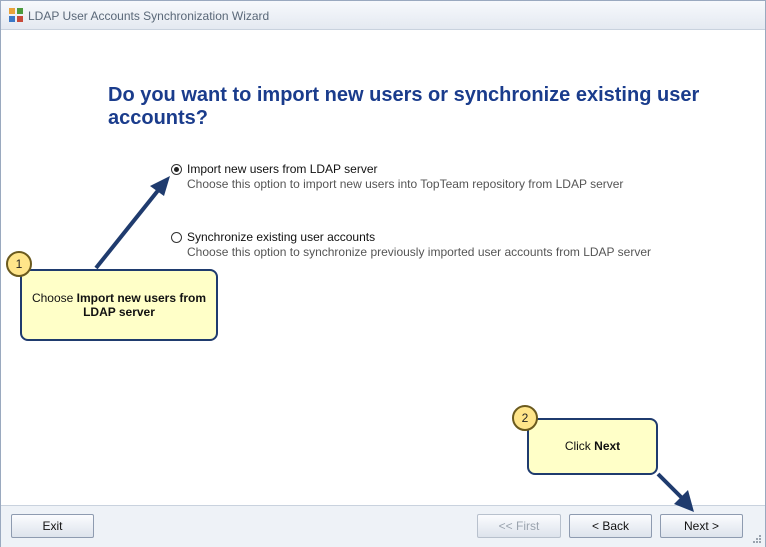 The image size is (766, 547). Describe the element at coordinates (141, 305) in the screenshot. I see `callout-1-bold-text: Import new users from LDAP server` at that location.